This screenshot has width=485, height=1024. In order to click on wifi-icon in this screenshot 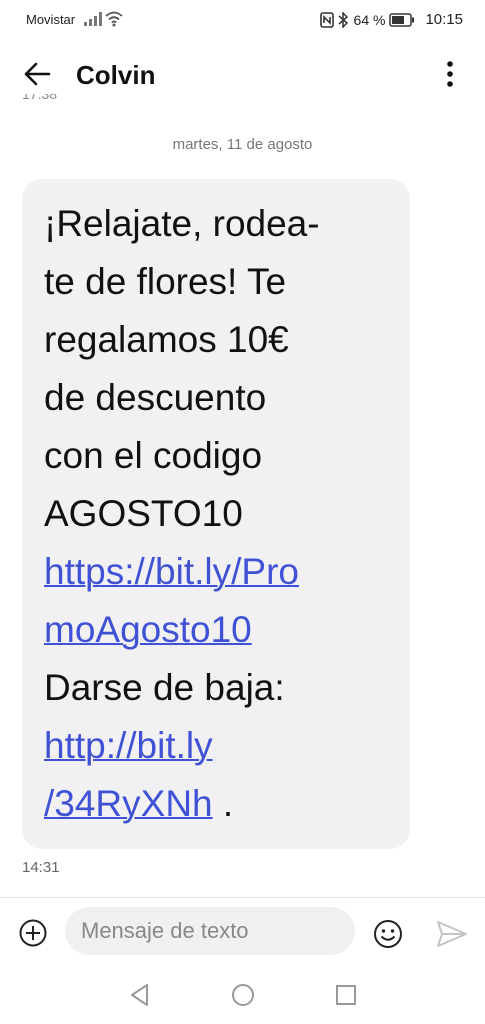, I will do `click(114, 19)`.